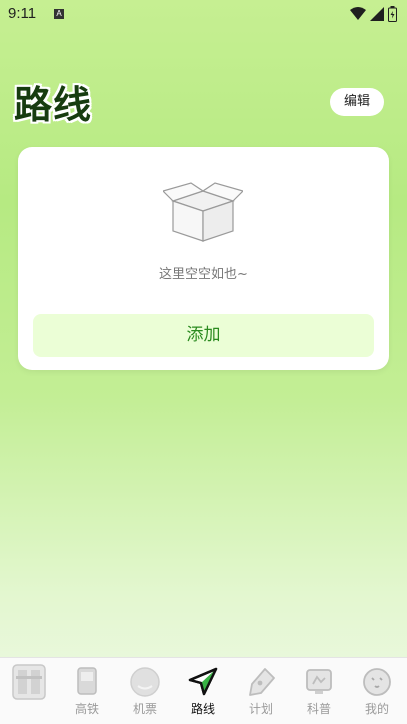  I want to click on nav-item-train: 高铁, so click(87, 691).